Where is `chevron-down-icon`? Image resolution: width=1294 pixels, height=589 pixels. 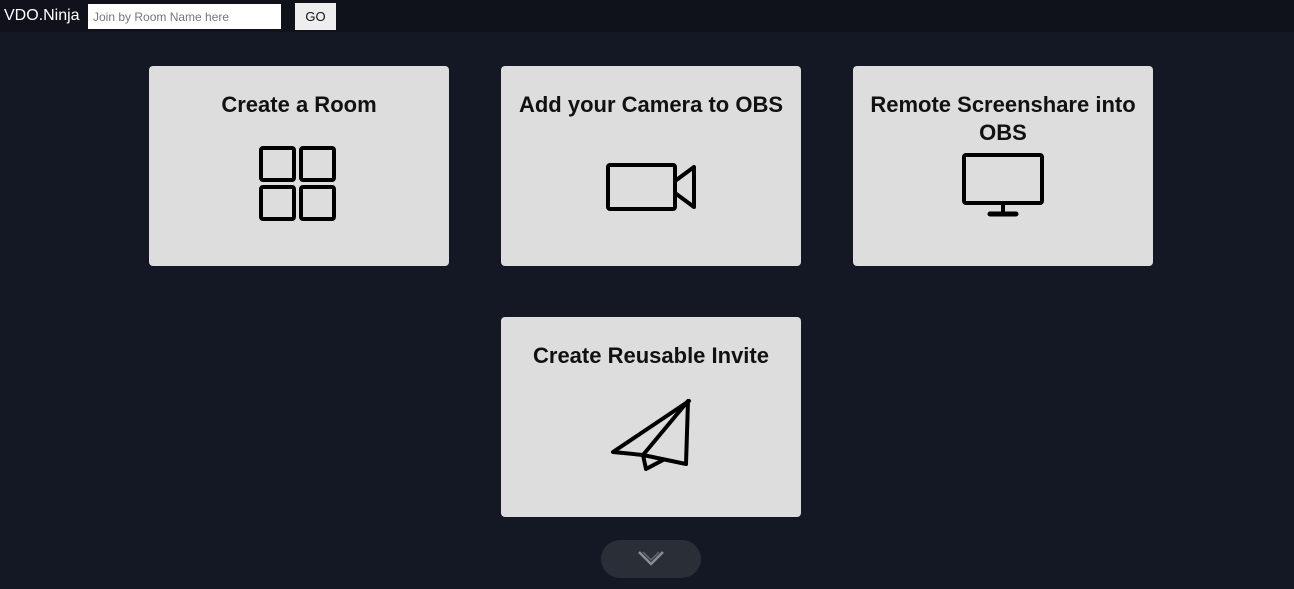
chevron-down-icon is located at coordinates (651, 558).